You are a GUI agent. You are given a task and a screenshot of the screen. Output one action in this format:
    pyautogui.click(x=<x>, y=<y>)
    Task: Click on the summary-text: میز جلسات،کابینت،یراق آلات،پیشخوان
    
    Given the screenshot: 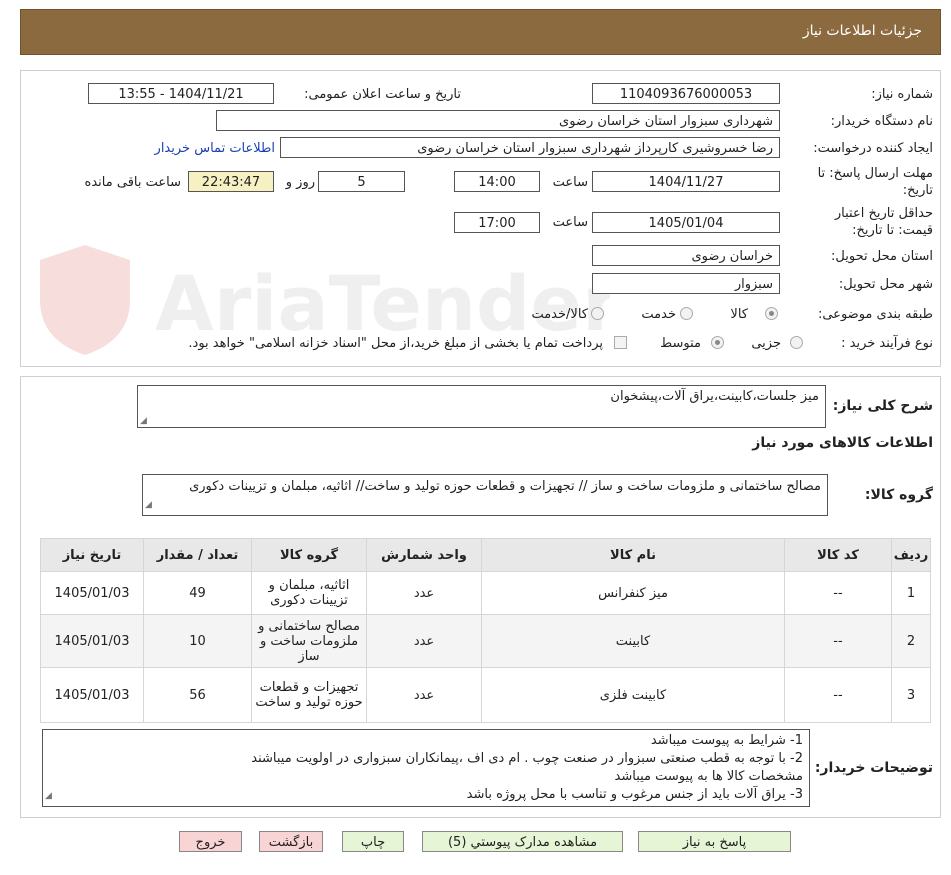 What is the action you would take?
    pyautogui.click(x=714, y=396)
    